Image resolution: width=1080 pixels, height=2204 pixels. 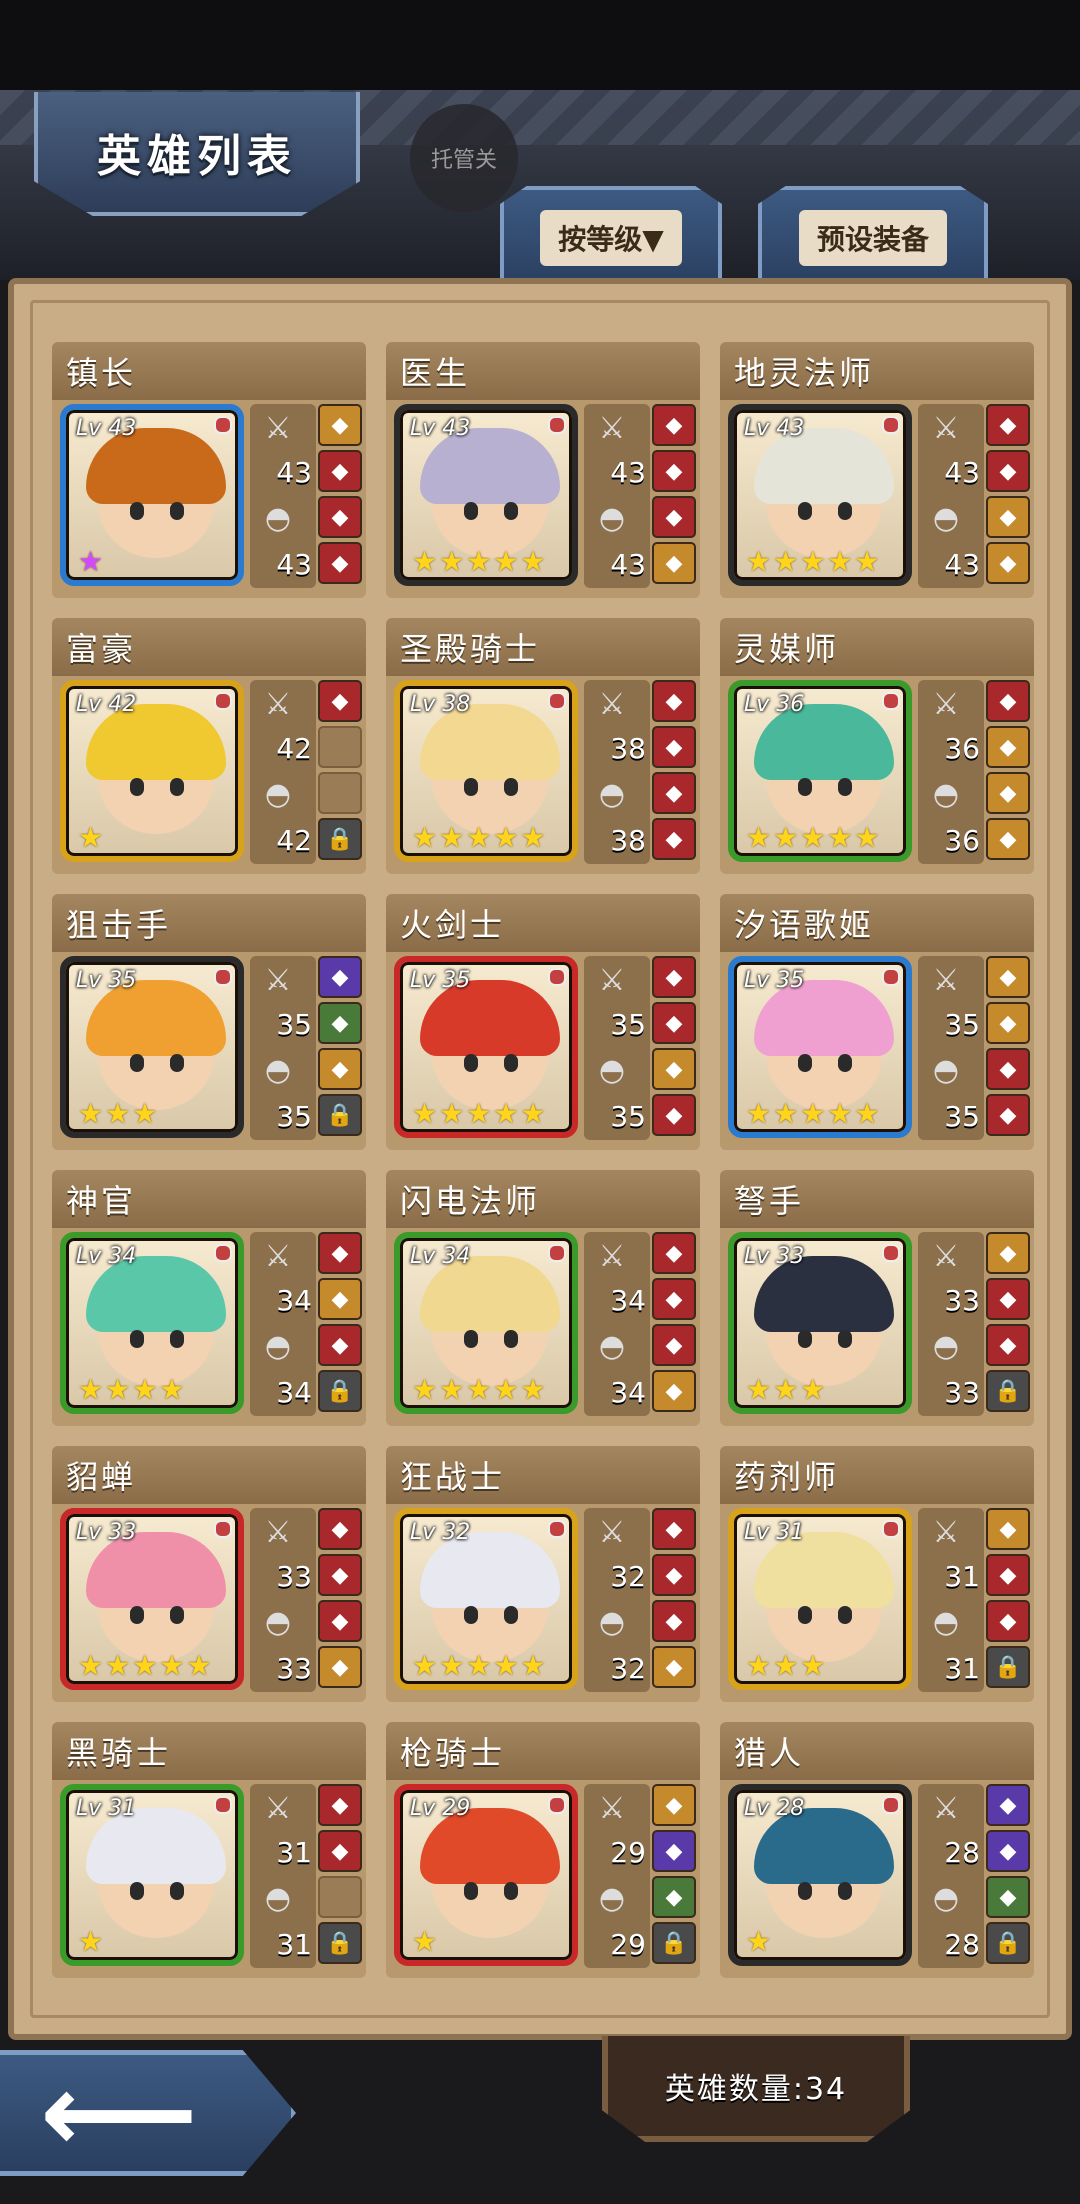 I want to click on hero-portrait: Lv 34 ★ ★ ★ ★, so click(x=152, y=1323).